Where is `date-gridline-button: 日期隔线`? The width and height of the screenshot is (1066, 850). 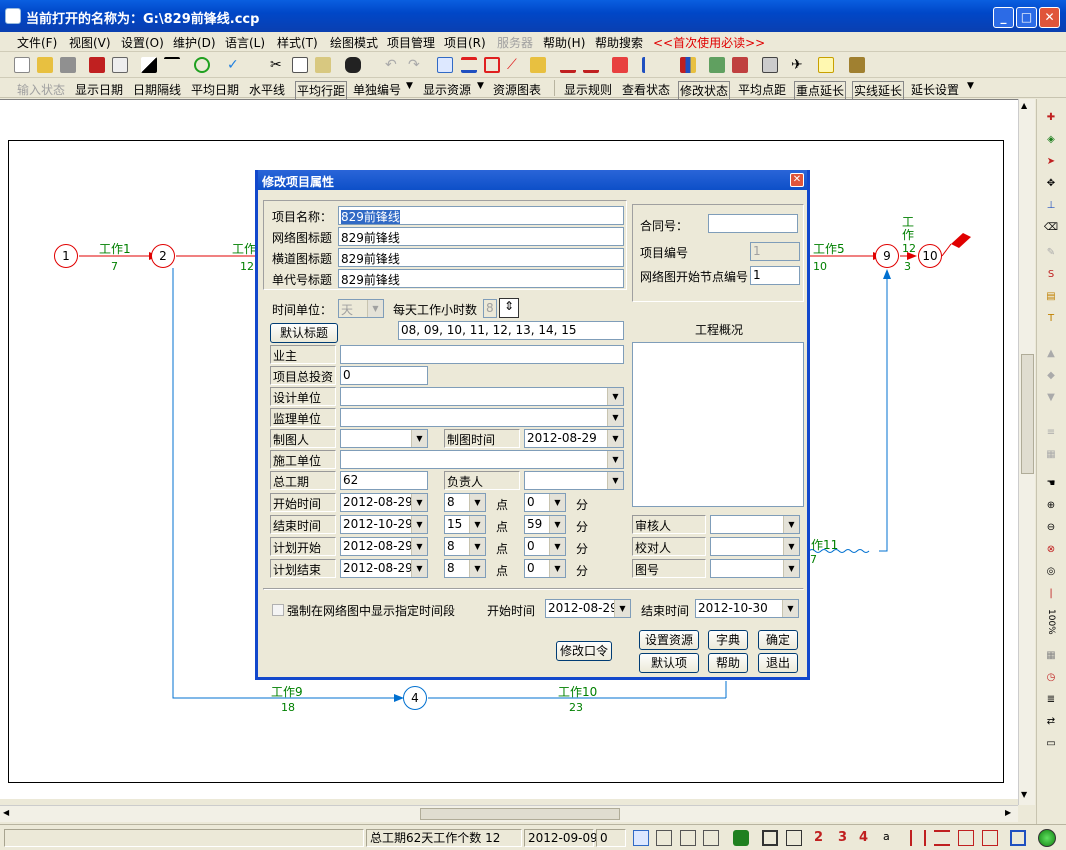
date-gridline-button: 日期隔线 is located at coordinates (157, 89).